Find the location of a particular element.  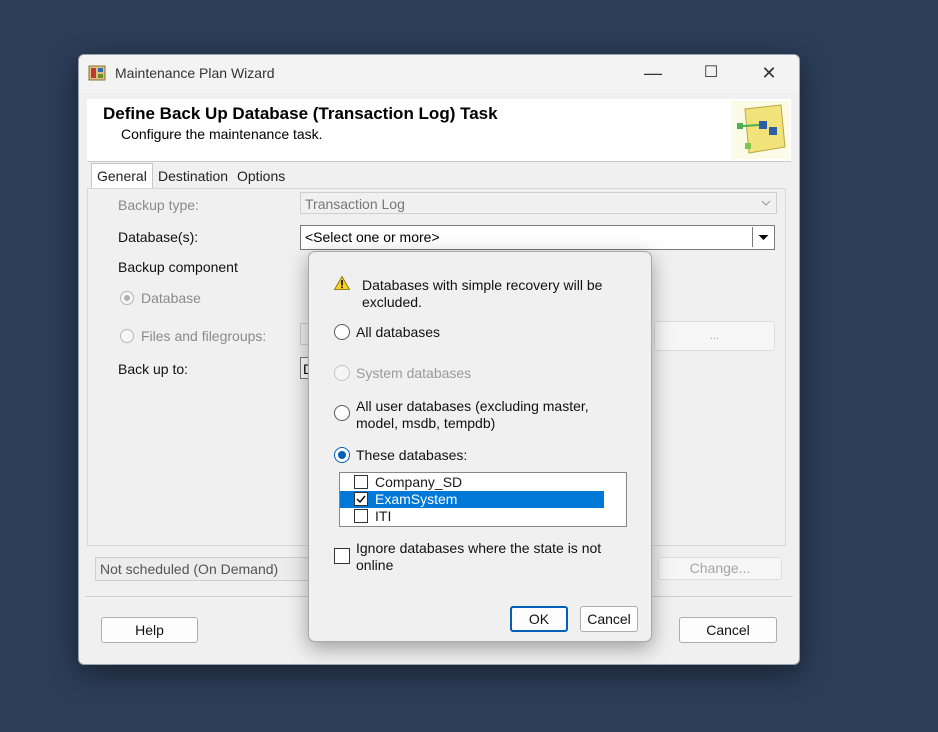

tab-general: General is located at coordinates (122, 176).